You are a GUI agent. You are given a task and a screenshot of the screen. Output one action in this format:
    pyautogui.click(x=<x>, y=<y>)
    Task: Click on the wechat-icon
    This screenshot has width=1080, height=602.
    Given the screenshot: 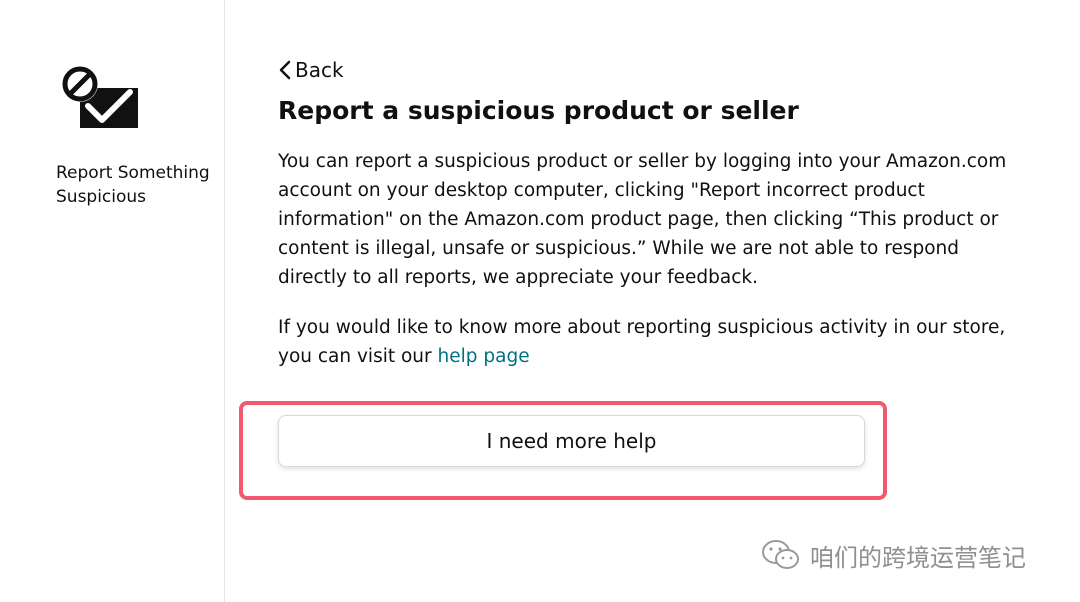 What is the action you would take?
    pyautogui.click(x=780, y=554)
    